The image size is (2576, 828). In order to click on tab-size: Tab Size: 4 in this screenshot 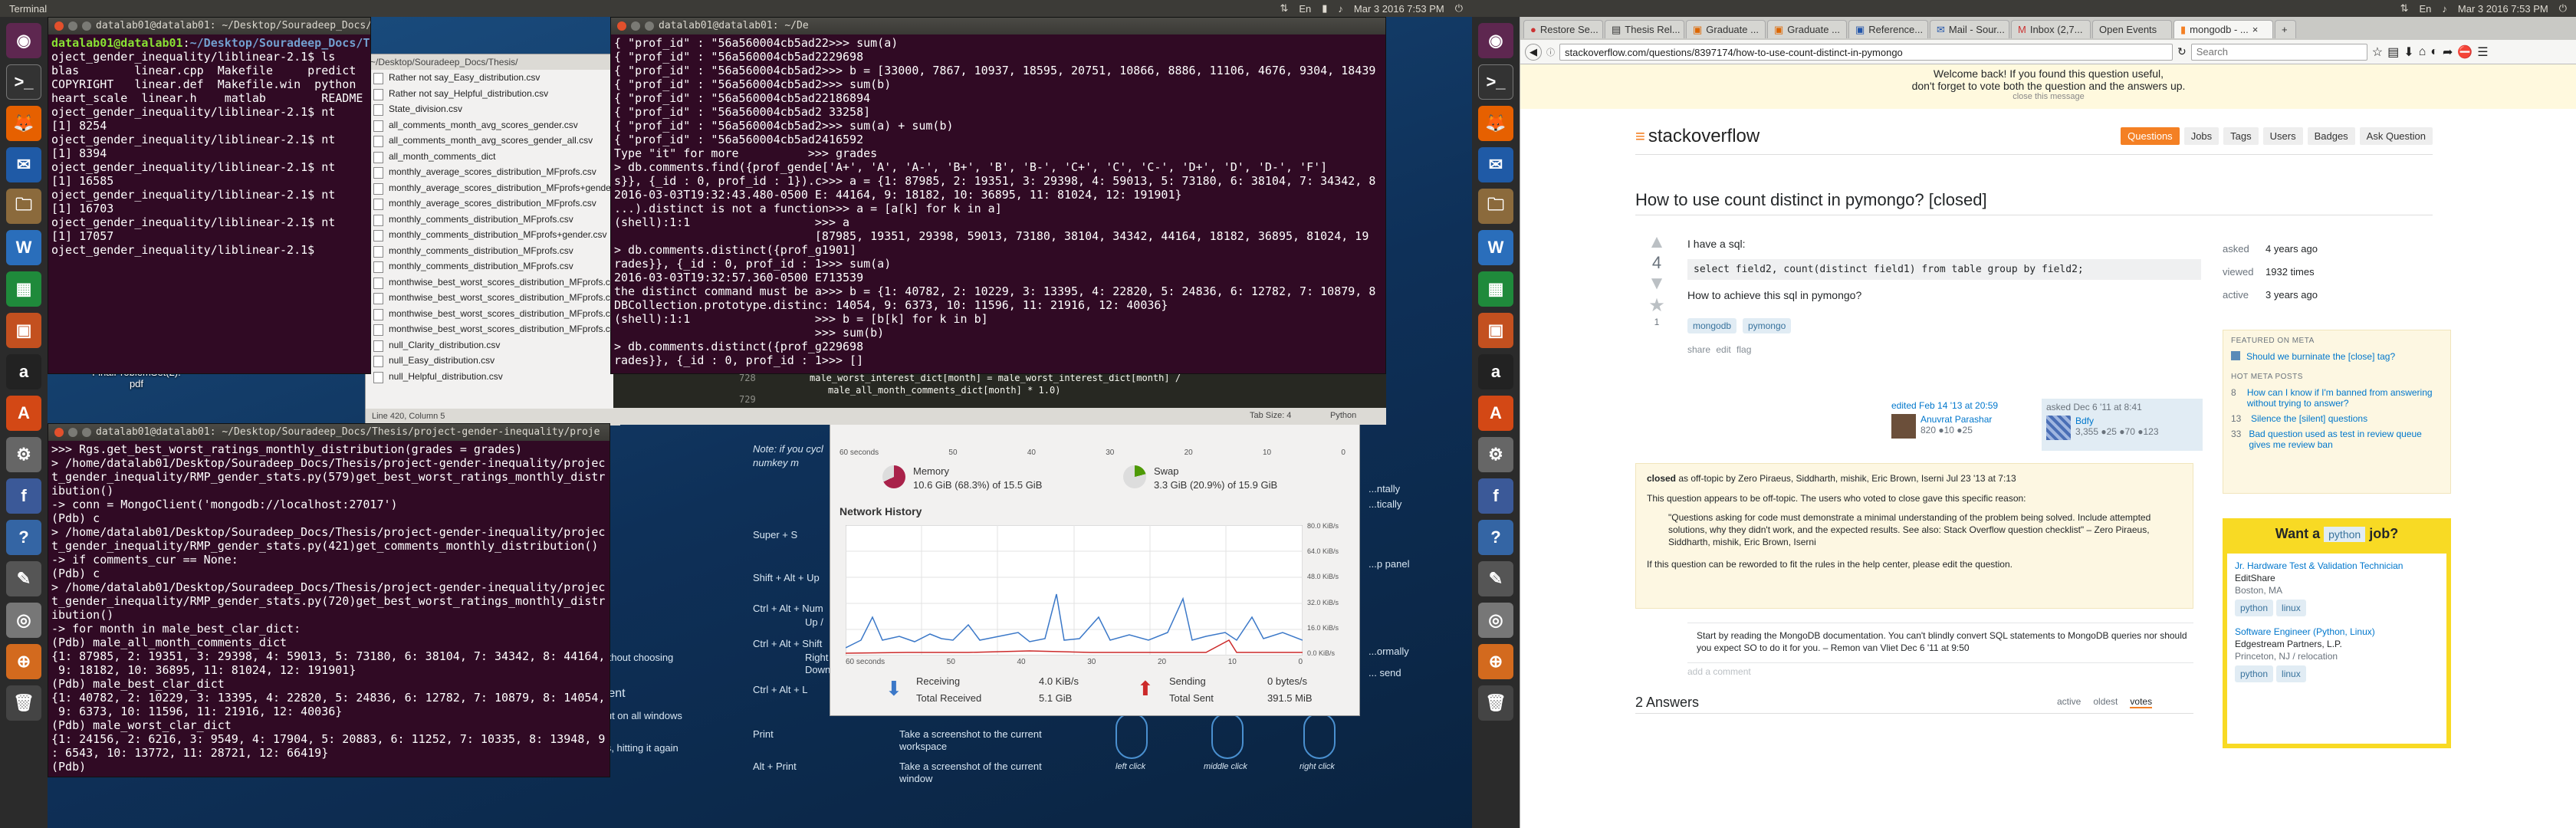, I will do `click(1270, 416)`.